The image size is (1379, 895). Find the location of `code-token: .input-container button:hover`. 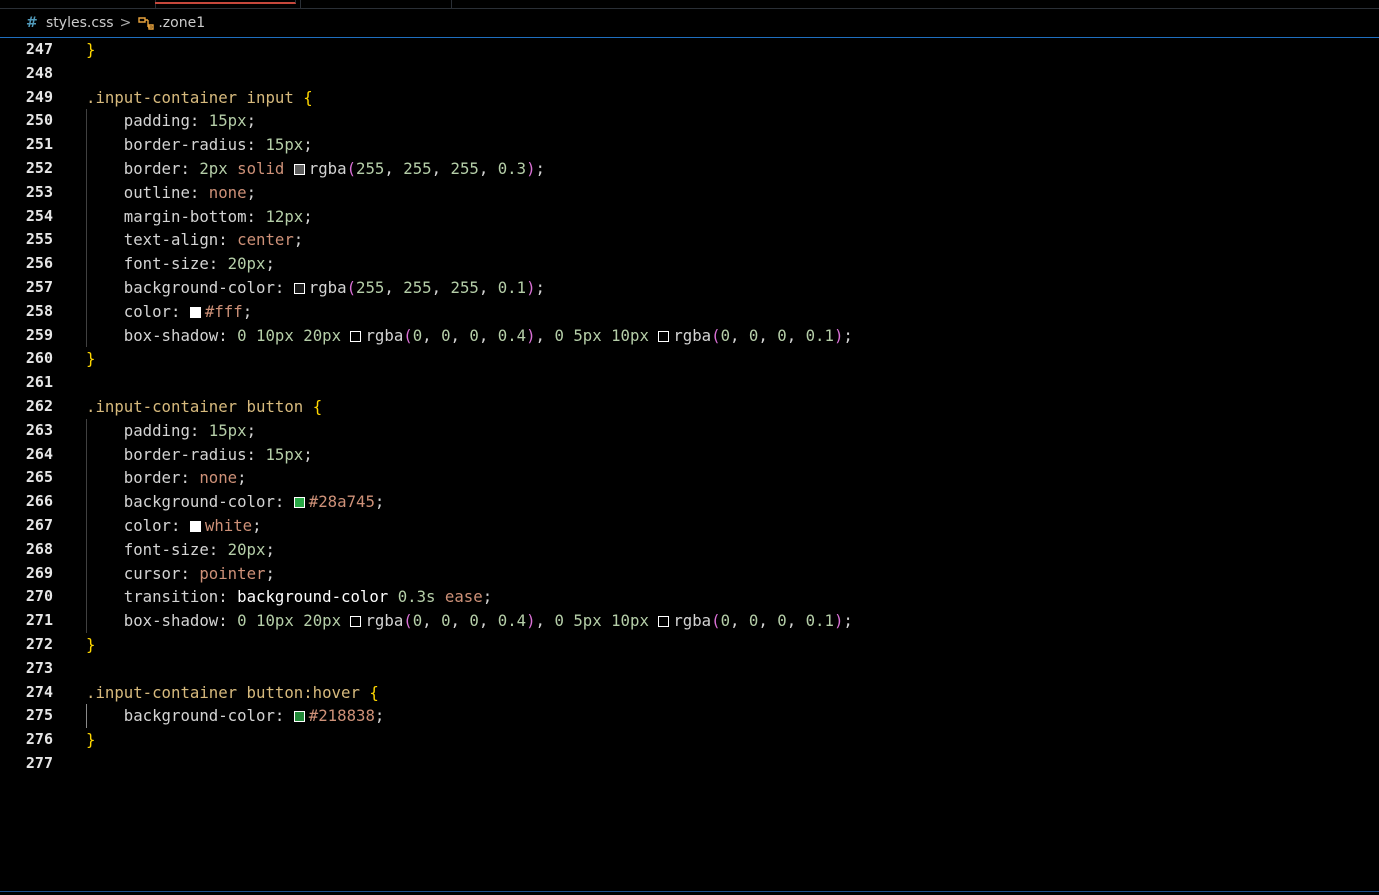

code-token: .input-container button:hover is located at coordinates (228, 692).